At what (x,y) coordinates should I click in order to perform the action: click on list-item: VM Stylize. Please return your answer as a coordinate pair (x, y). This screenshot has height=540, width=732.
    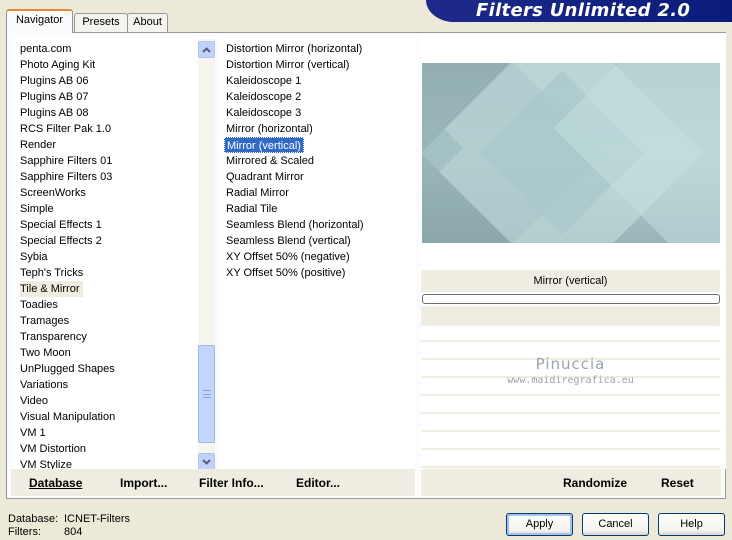
    Looking at the image, I should click on (47, 463).